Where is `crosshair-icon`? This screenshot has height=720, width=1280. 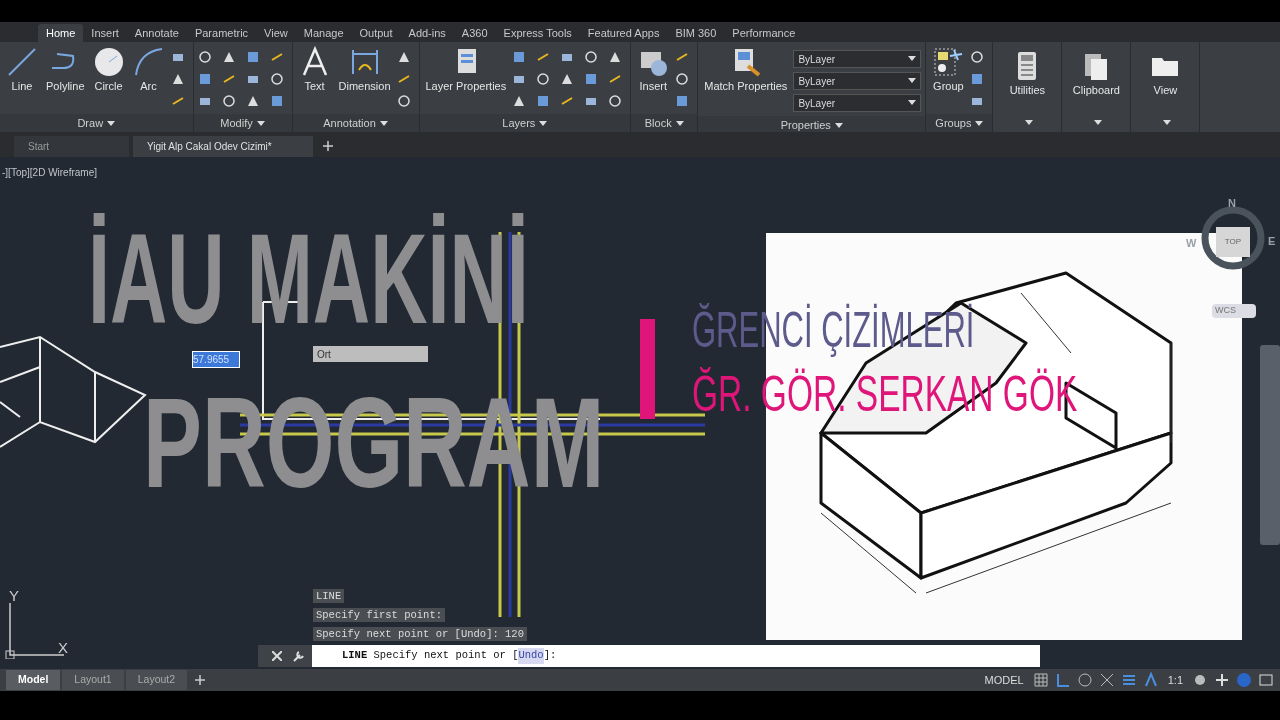
crosshair-icon is located at coordinates (1106, 680).